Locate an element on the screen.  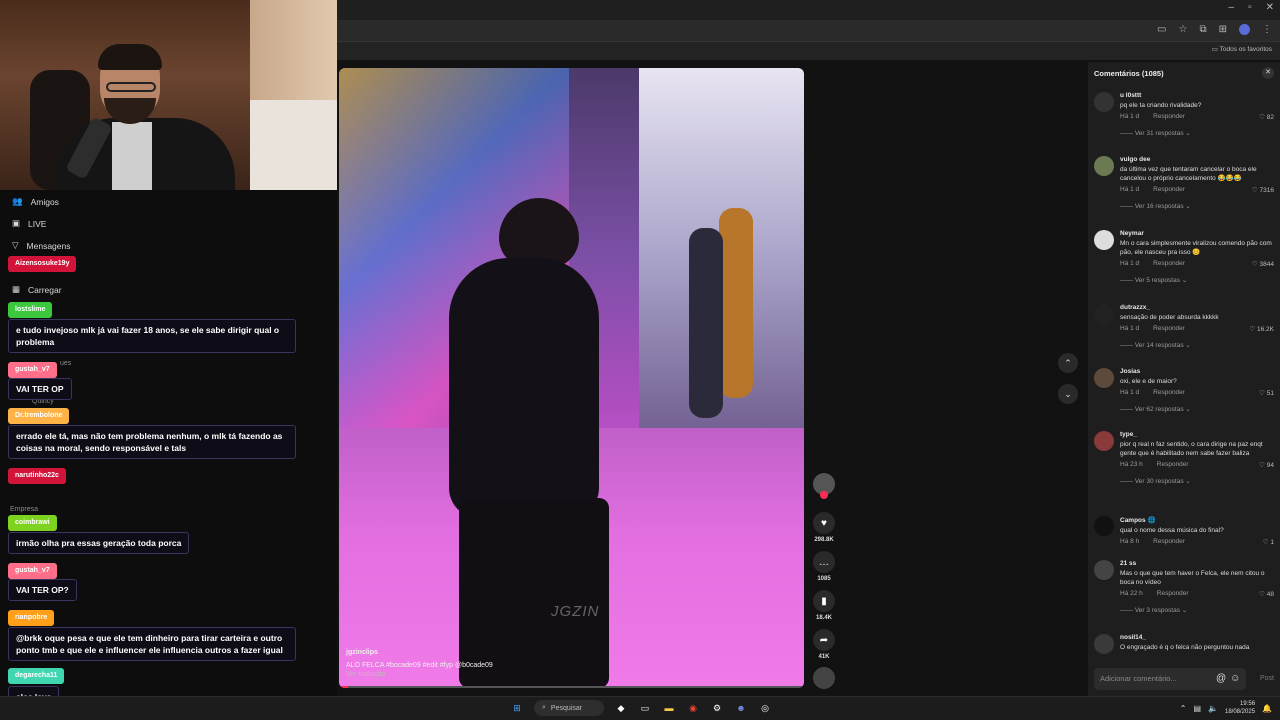
comment-likes: ♡ 94 is located at coordinates (1266, 465).